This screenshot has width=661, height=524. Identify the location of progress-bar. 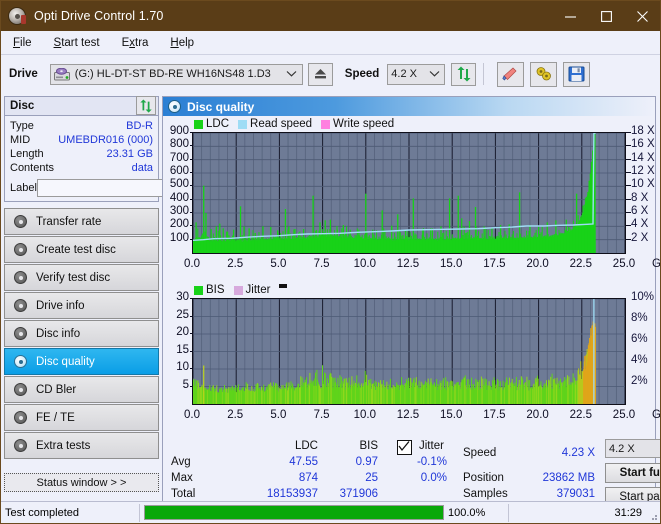
(294, 512).